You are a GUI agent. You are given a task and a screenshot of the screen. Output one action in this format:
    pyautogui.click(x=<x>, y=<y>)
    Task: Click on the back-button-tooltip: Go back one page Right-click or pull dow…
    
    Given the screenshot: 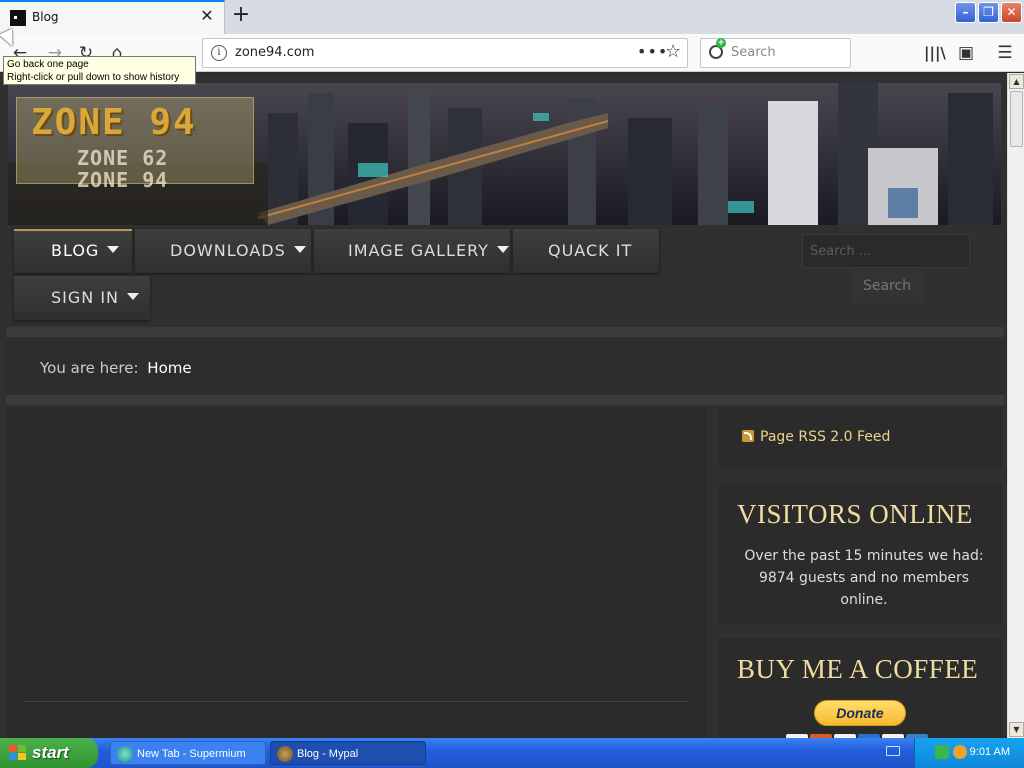 What is the action you would take?
    pyautogui.click(x=99, y=70)
    